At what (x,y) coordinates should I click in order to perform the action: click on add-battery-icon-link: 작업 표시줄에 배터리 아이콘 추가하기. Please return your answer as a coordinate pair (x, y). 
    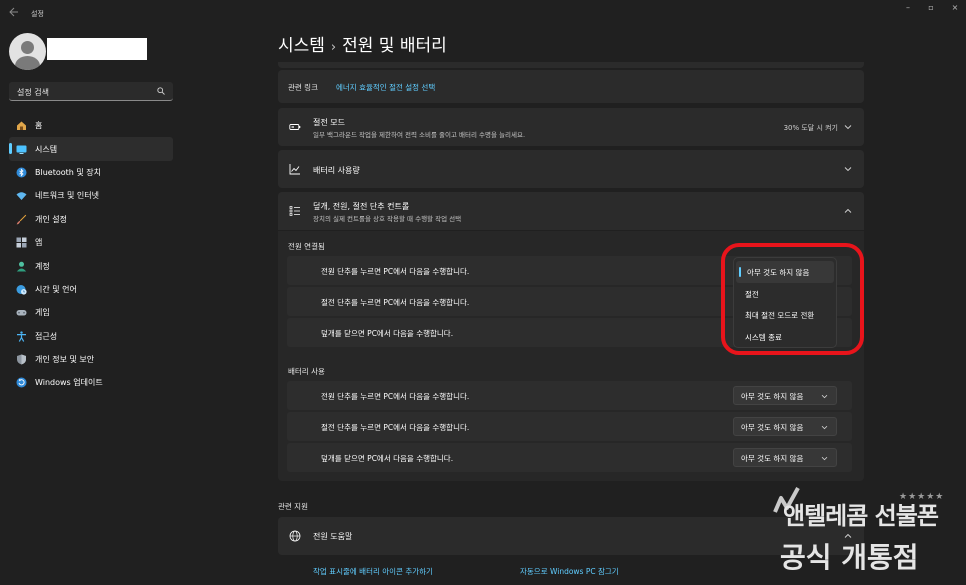
    Looking at the image, I should click on (373, 571).